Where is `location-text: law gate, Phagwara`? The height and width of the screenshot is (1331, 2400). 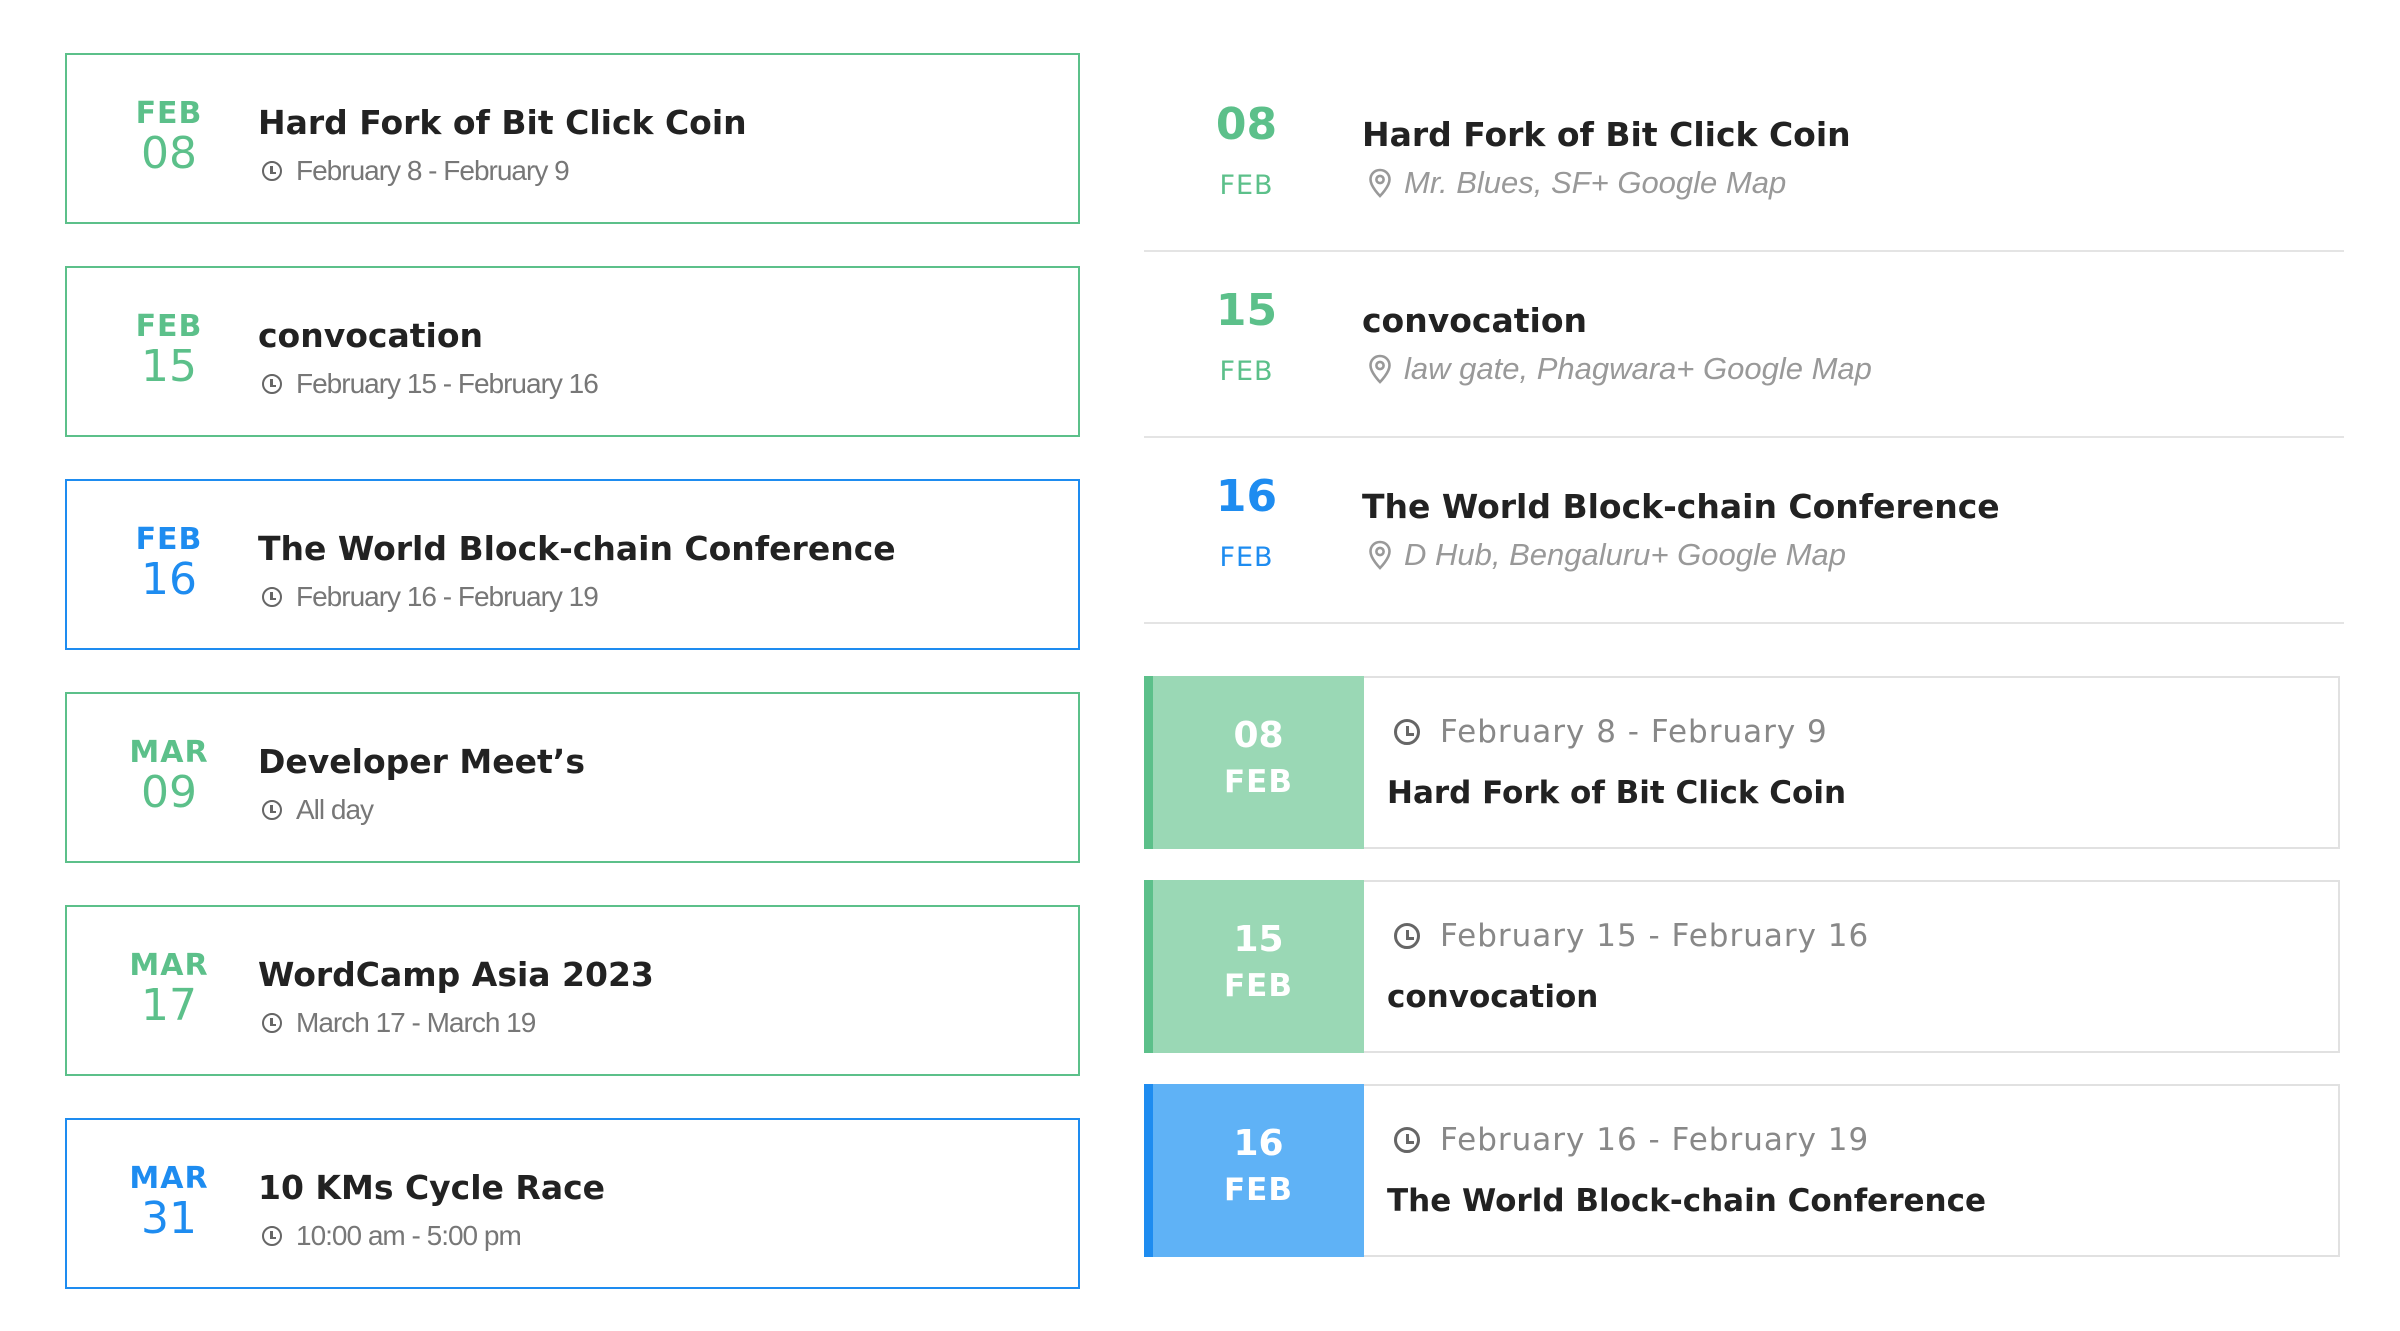
location-text: law gate, Phagwara is located at coordinates (1540, 368).